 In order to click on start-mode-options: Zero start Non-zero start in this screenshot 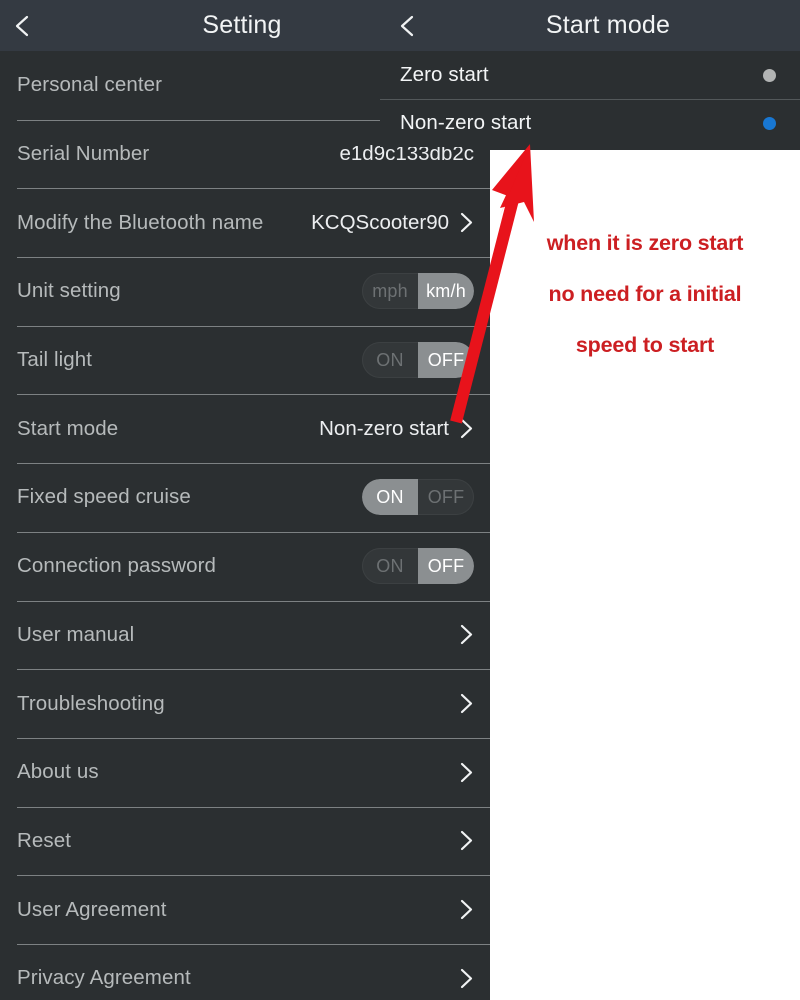, I will do `click(590, 99)`.